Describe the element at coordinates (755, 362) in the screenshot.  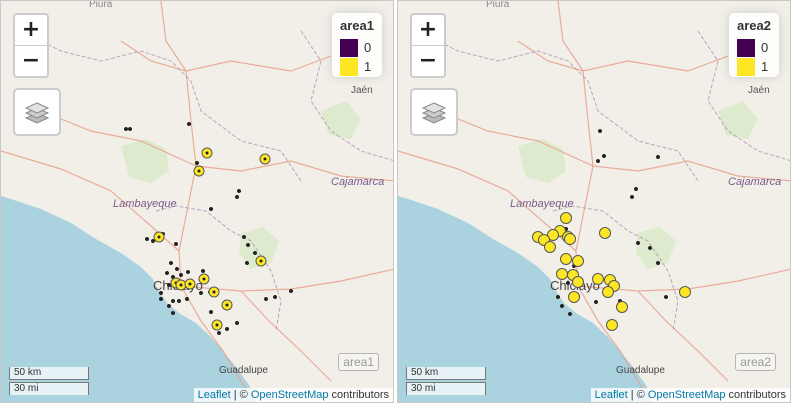
I see `watermark-label: area2` at that location.